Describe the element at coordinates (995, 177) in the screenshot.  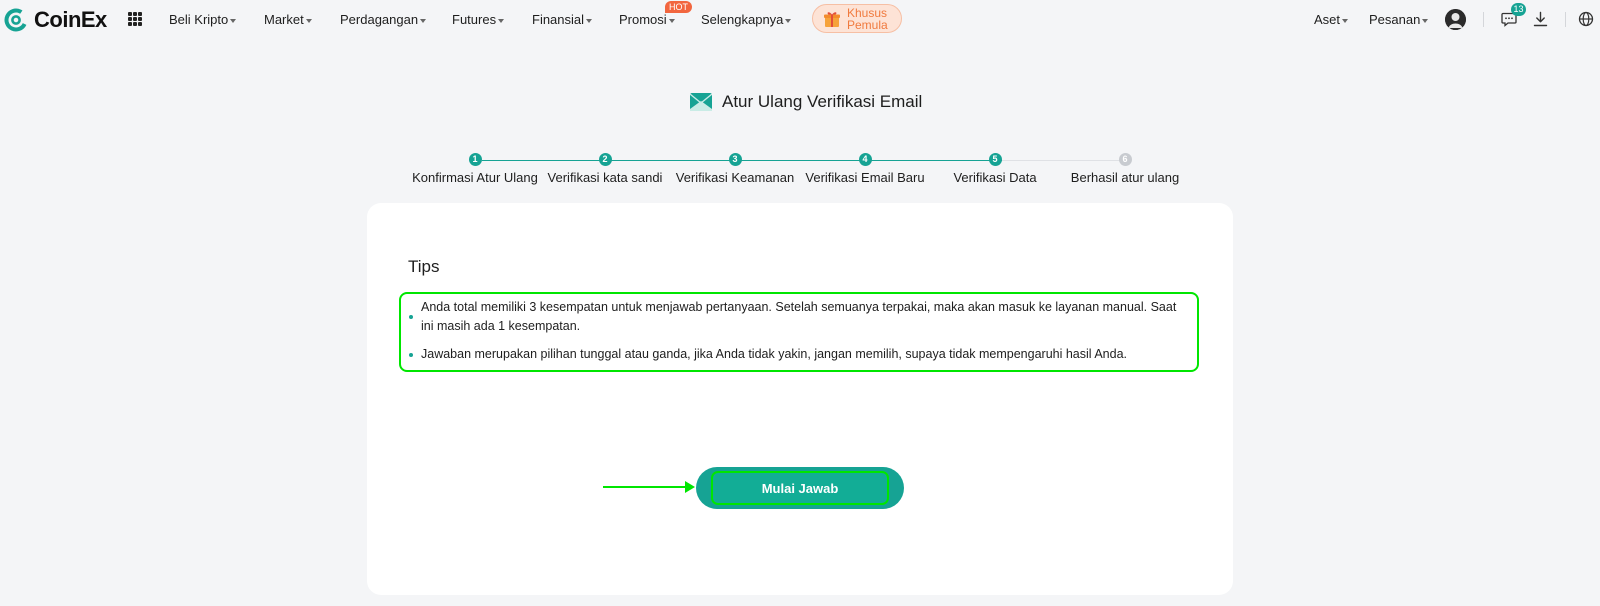
I see `step-5-label: Verifikasi Data` at that location.